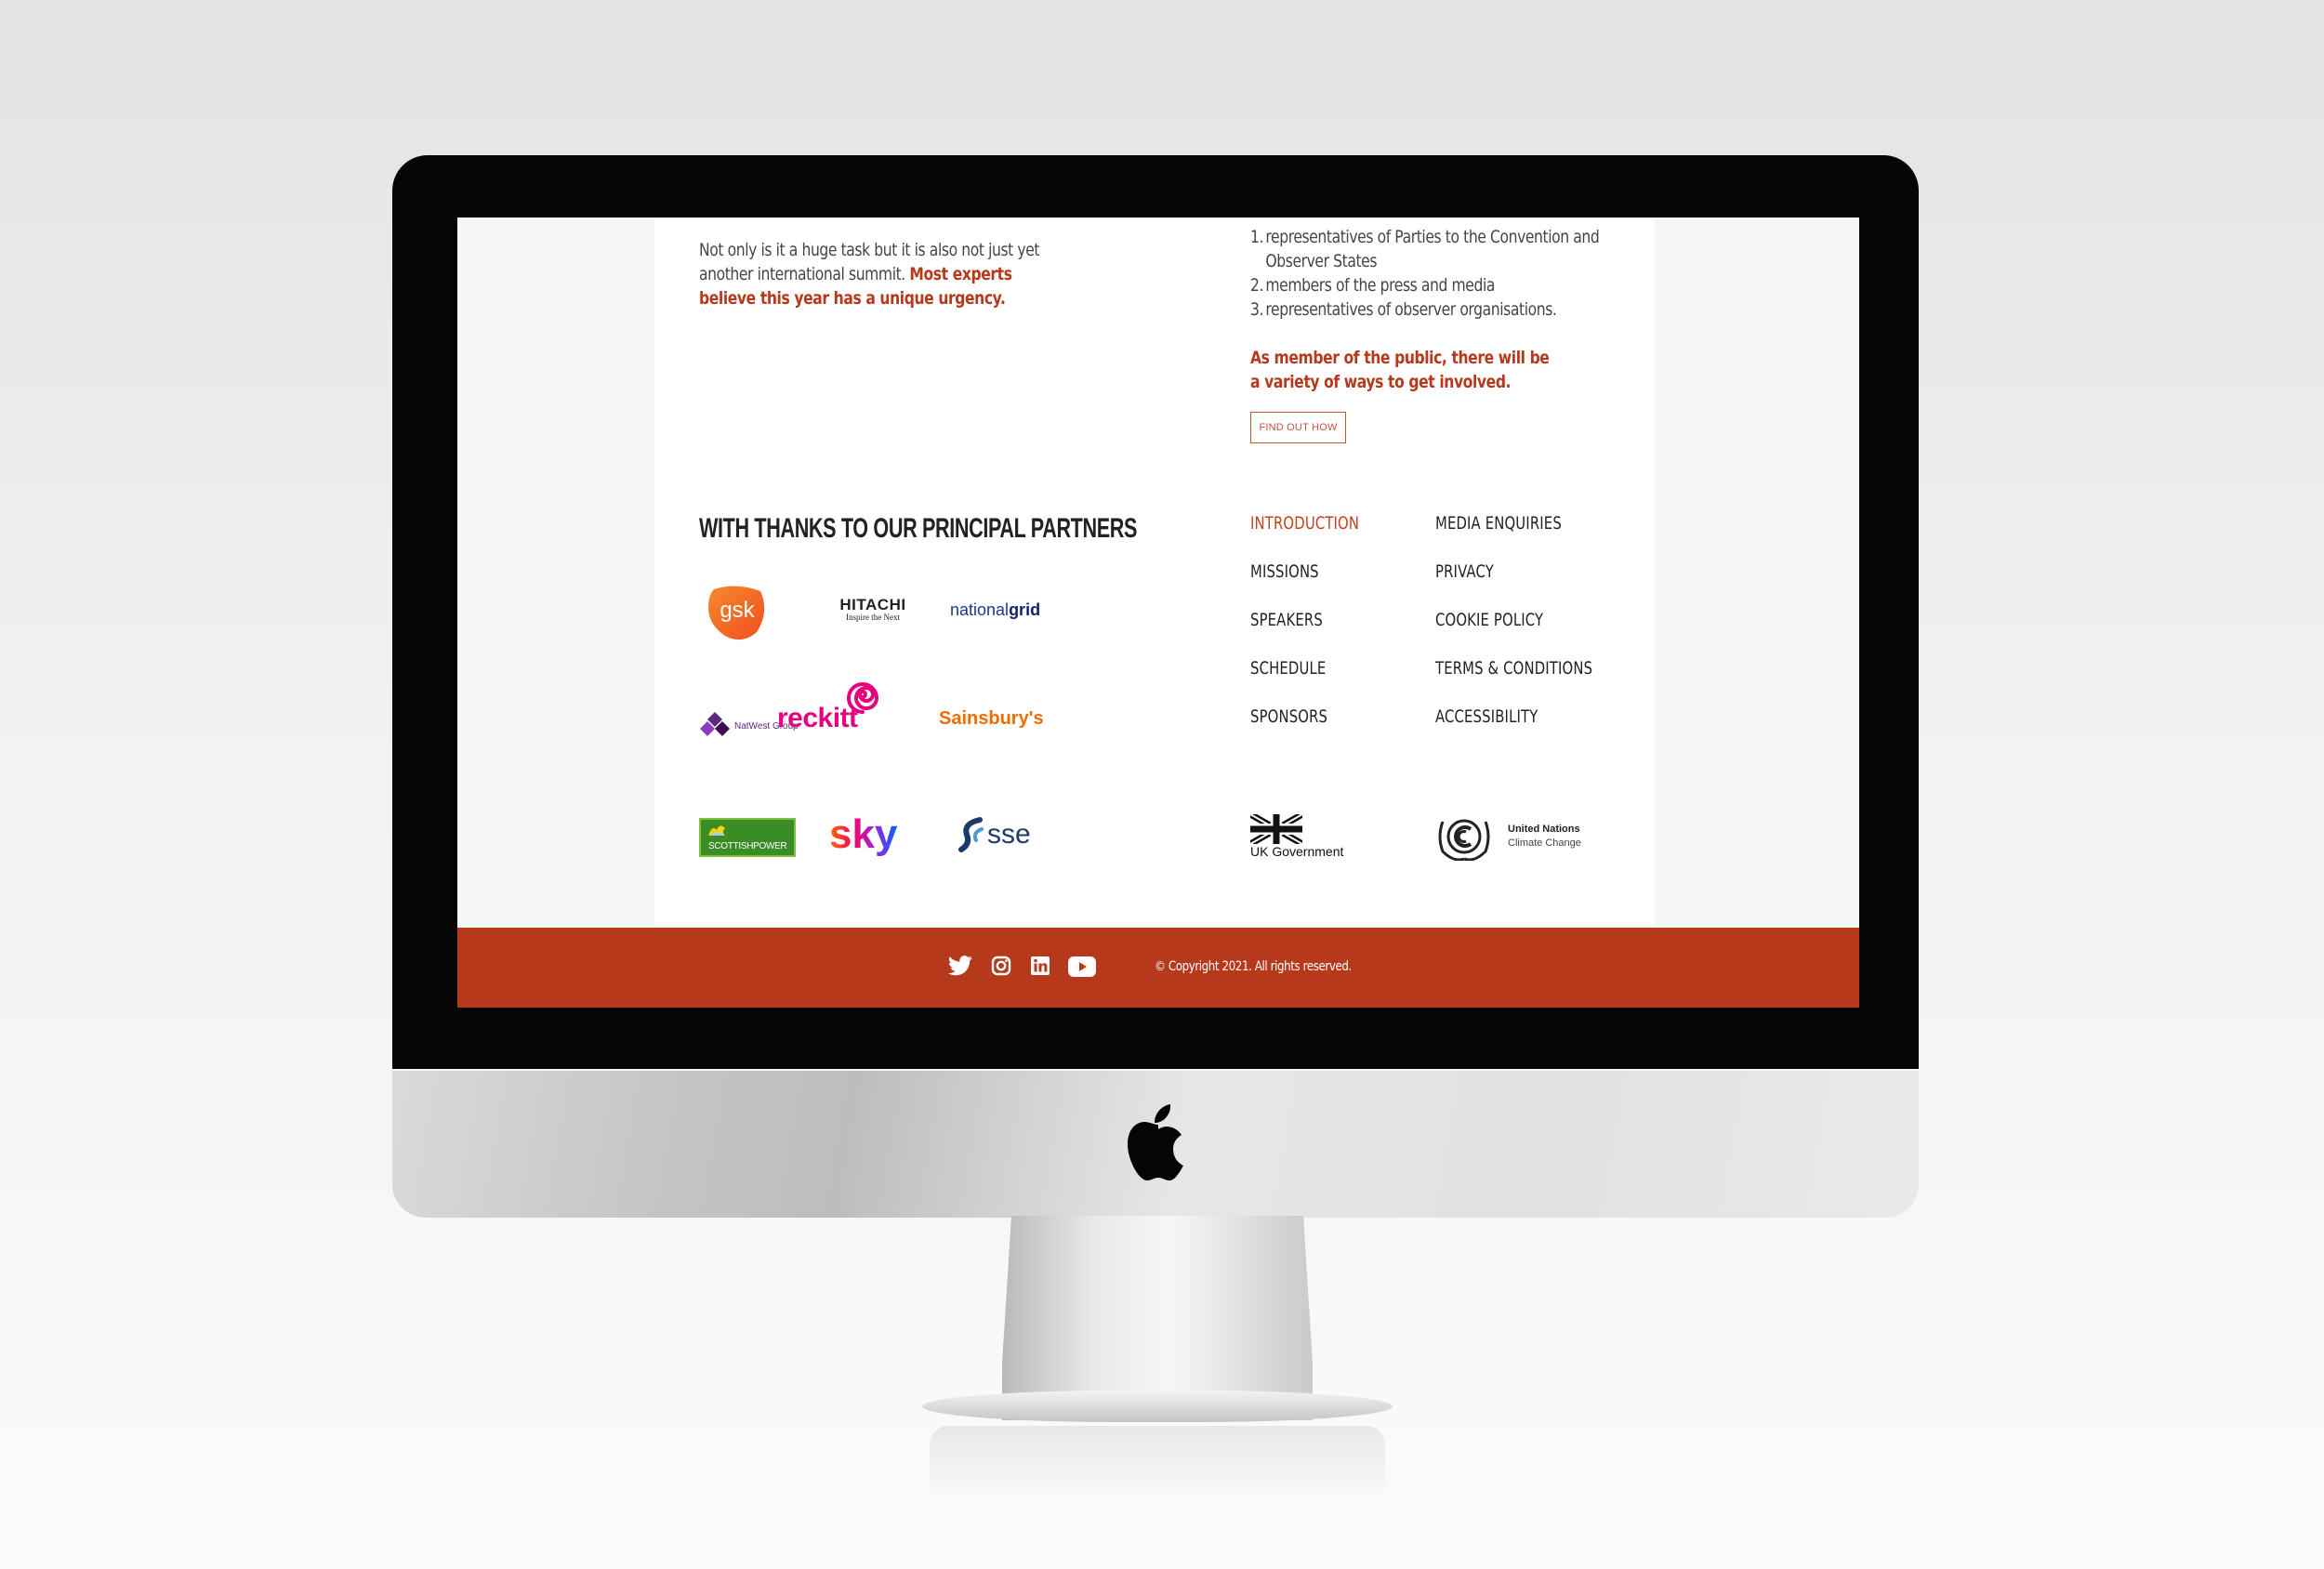  I want to click on linkedin-icon, so click(1040, 966).